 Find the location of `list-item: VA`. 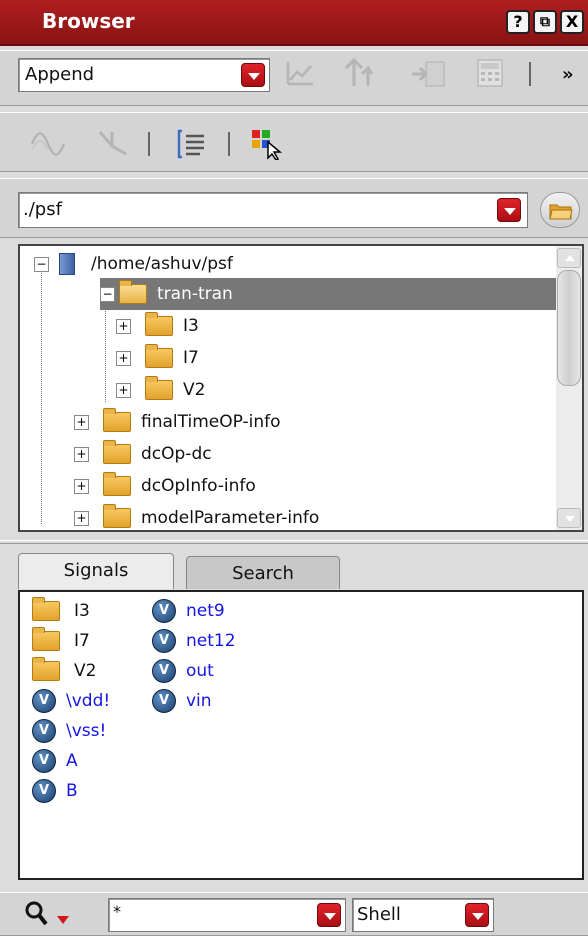

list-item: VA is located at coordinates (71, 761).